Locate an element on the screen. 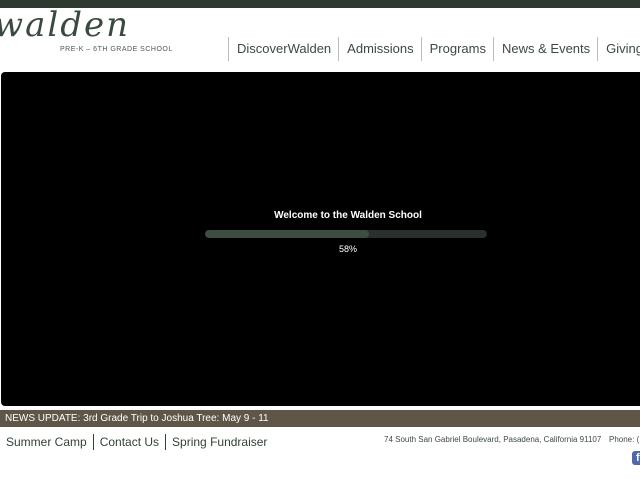 This screenshot has height=480, width=640. nav-item-news-events: News & Events is located at coordinates (545, 49).